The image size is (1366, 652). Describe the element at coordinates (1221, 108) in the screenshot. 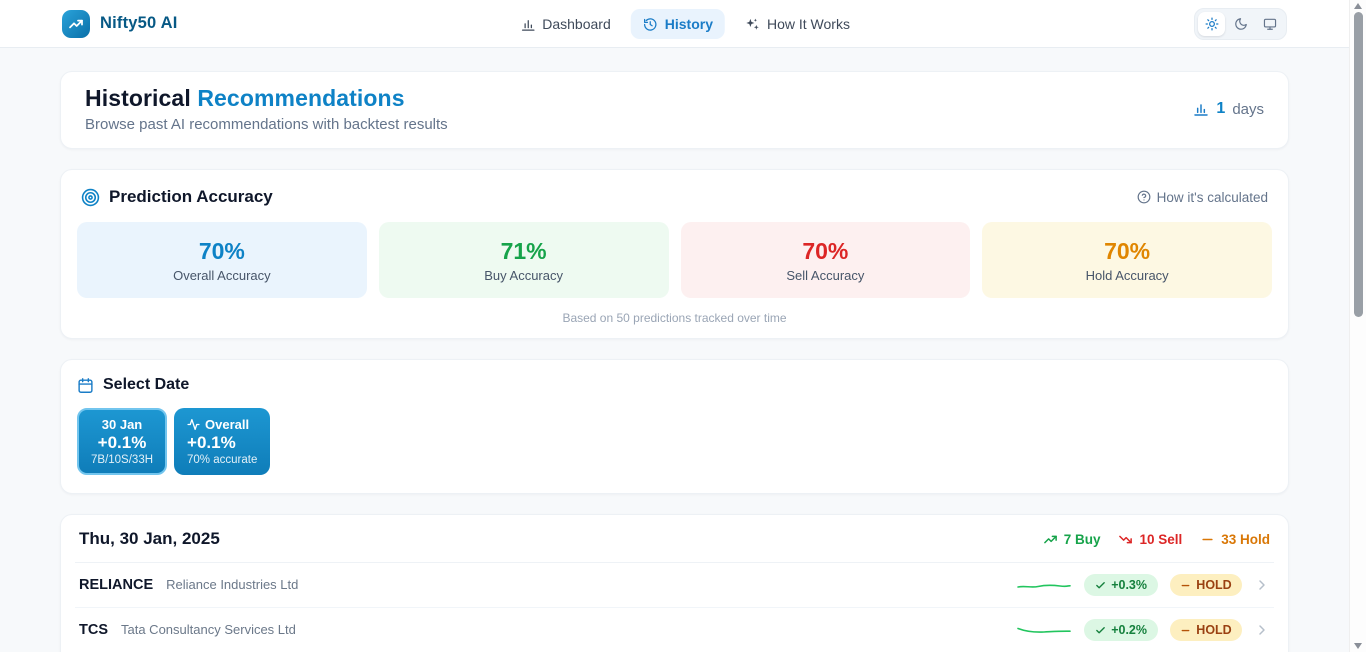

I see `days-value: 1` at that location.